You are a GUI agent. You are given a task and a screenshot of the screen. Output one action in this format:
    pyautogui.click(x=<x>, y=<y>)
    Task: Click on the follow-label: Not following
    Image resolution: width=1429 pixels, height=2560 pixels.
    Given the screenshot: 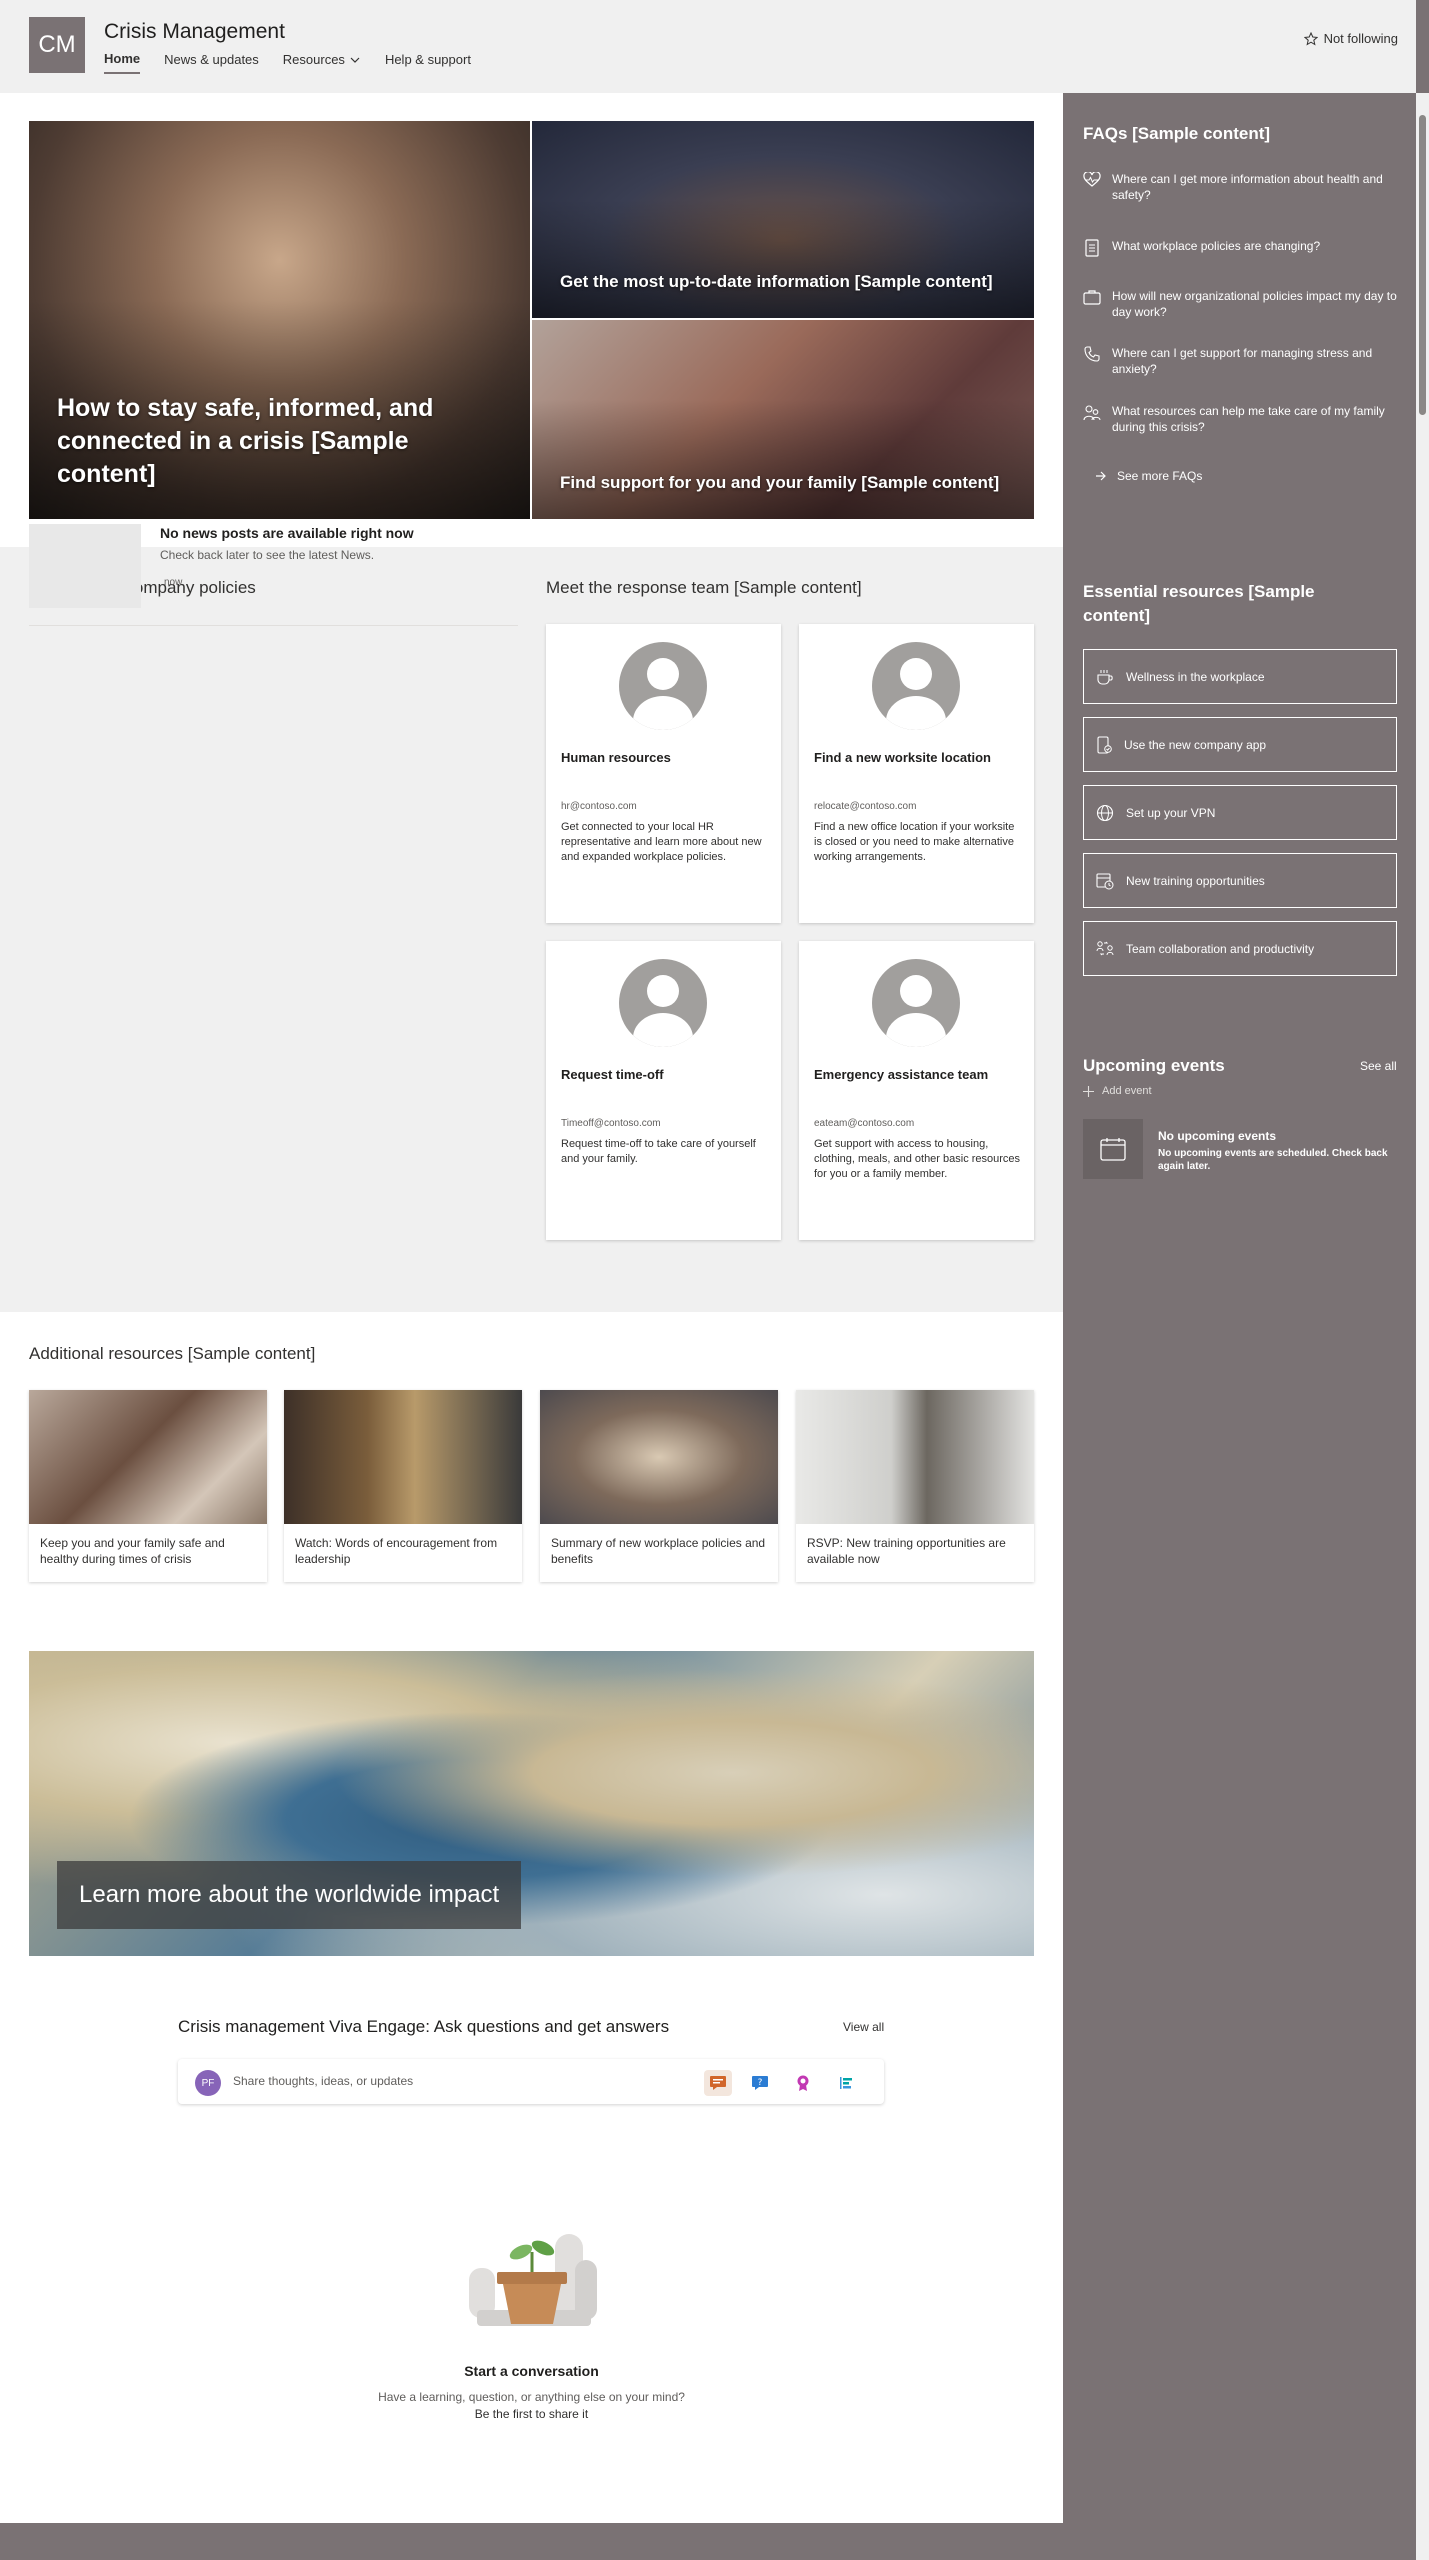 What is the action you would take?
    pyautogui.click(x=1360, y=38)
    